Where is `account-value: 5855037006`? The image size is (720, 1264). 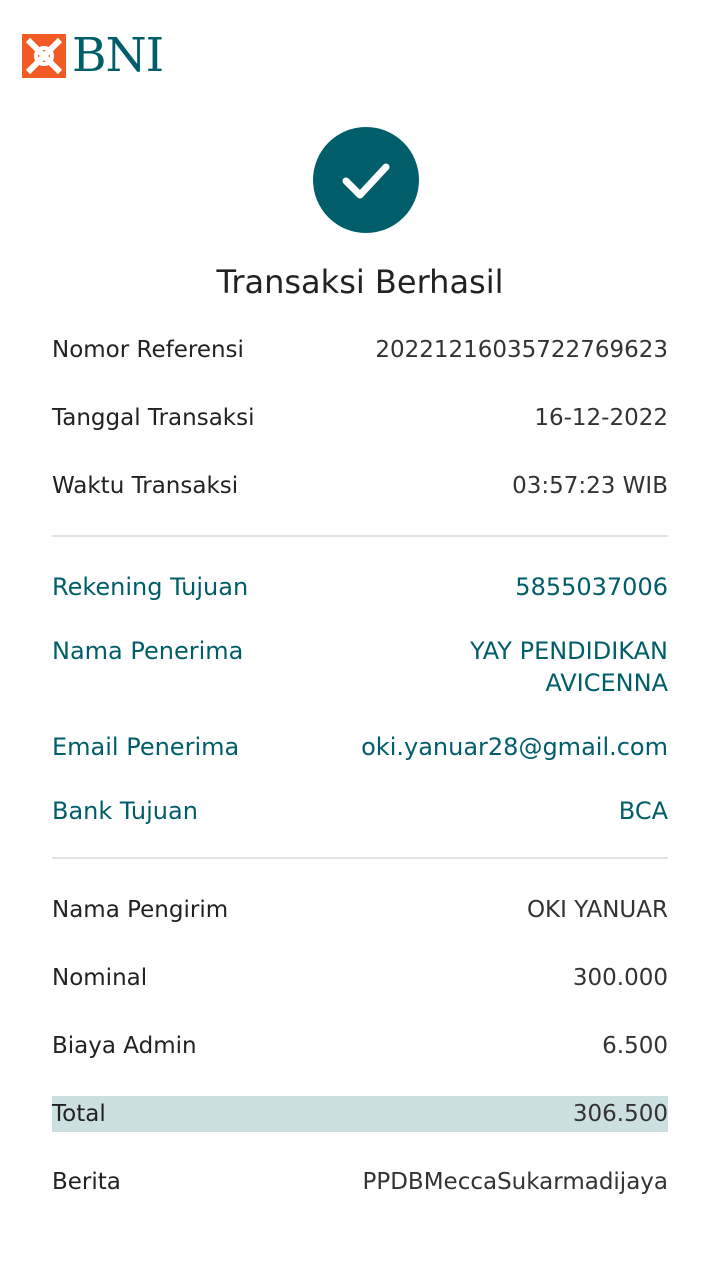
account-value: 5855037006 is located at coordinates (591, 587).